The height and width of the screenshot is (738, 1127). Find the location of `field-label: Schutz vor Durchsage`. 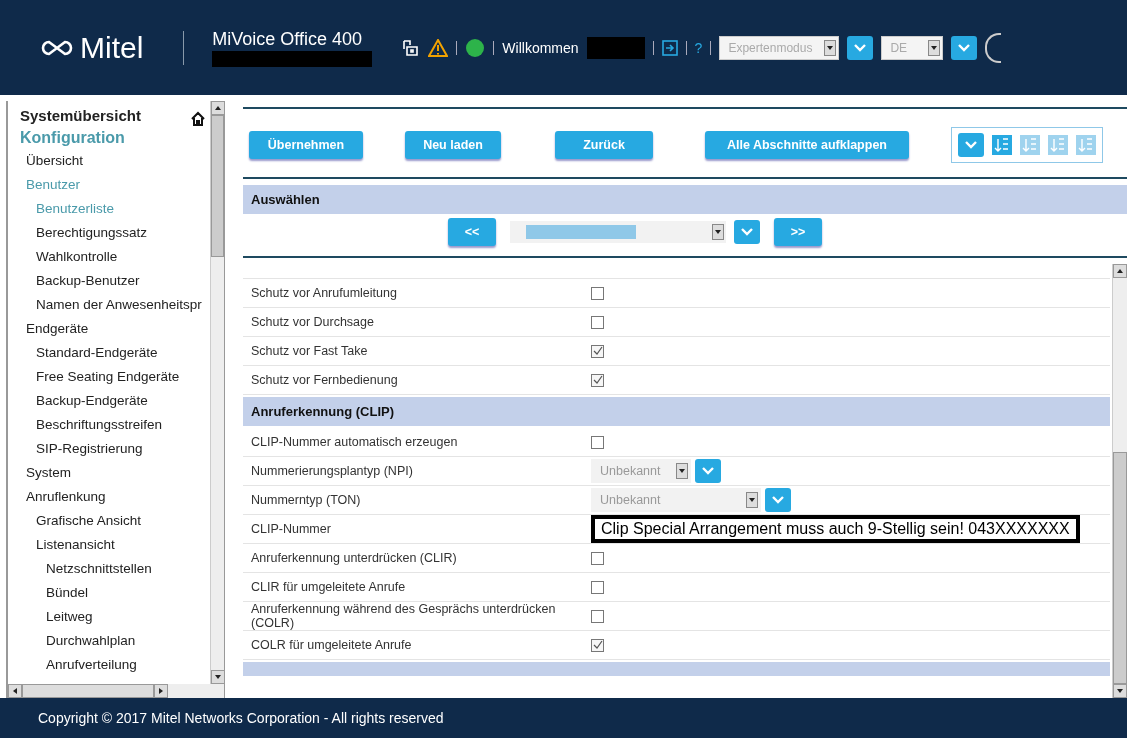

field-label: Schutz vor Durchsage is located at coordinates (313, 322).